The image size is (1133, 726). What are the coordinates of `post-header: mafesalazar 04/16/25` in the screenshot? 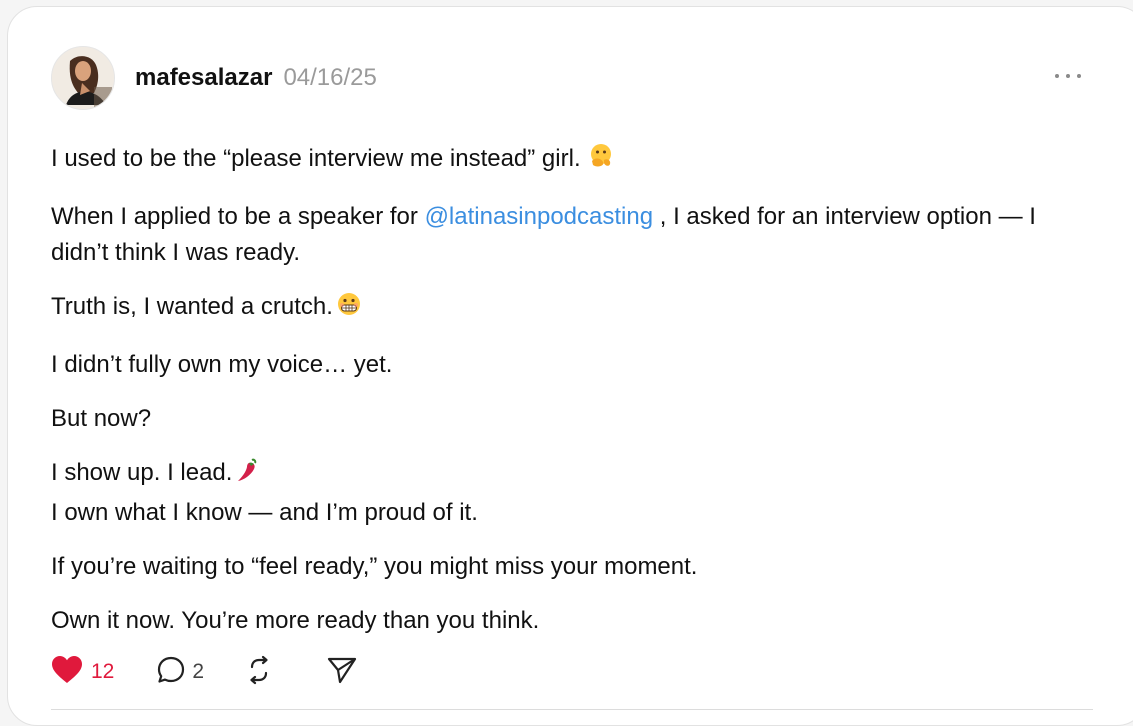 It's located at (214, 78).